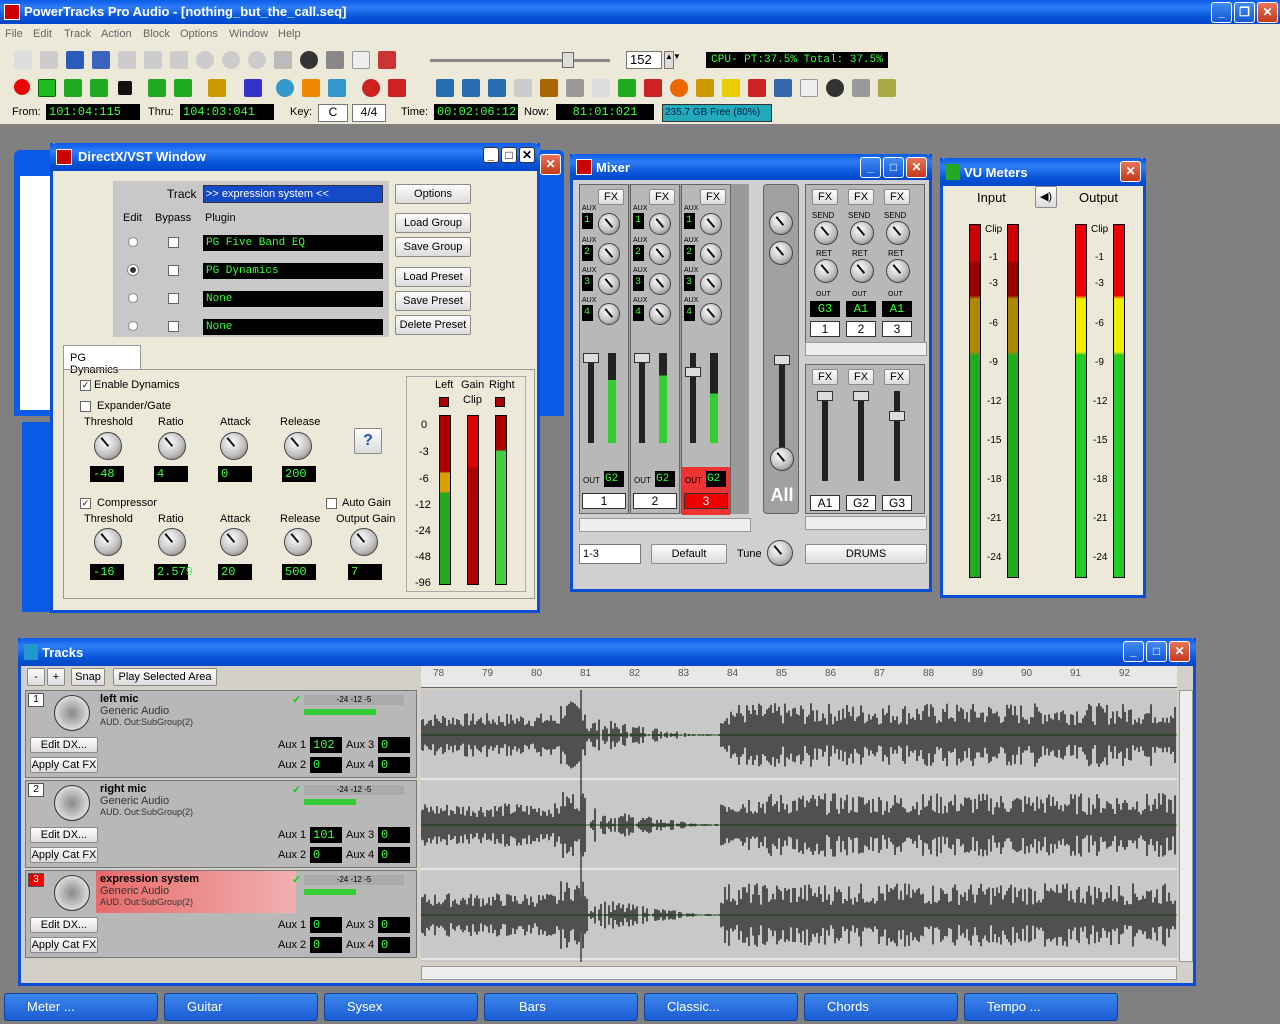 This screenshot has height=1024, width=1280. I want to click on track-select: >> expression system <<, so click(293, 194).